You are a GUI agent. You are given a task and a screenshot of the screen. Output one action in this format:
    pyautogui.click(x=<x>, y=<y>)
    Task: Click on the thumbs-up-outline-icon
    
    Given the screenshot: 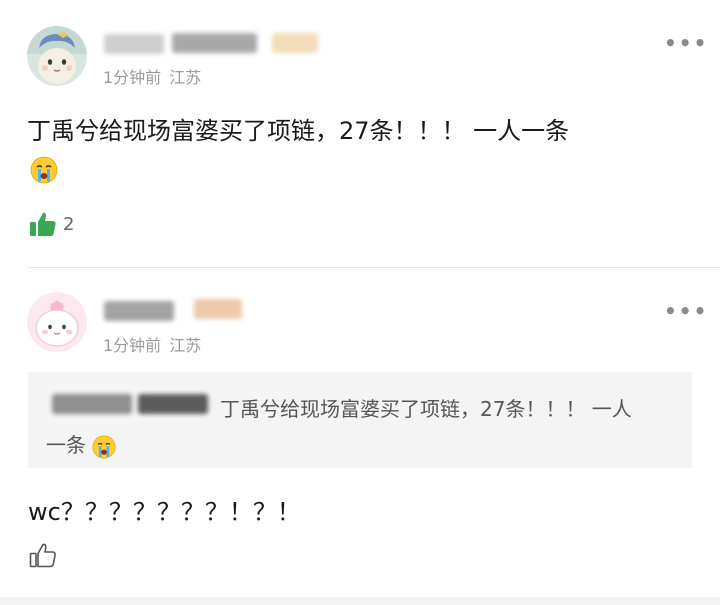 What is the action you would take?
    pyautogui.click(x=42, y=555)
    